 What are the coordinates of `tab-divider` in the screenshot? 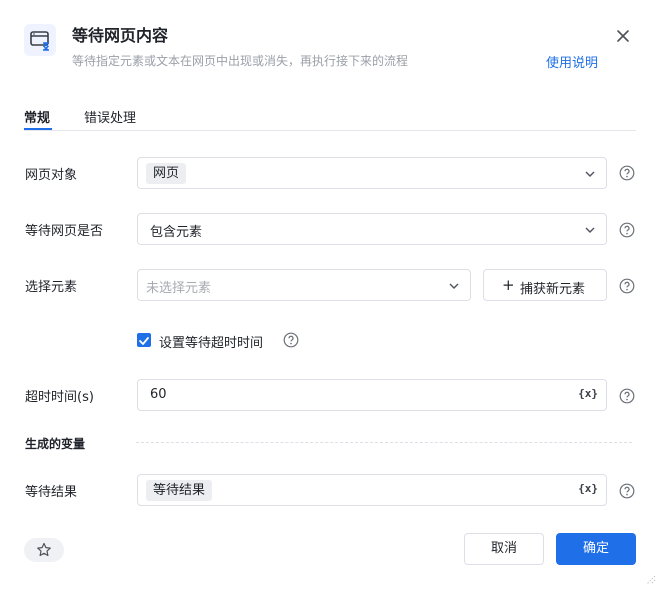 It's located at (330, 130).